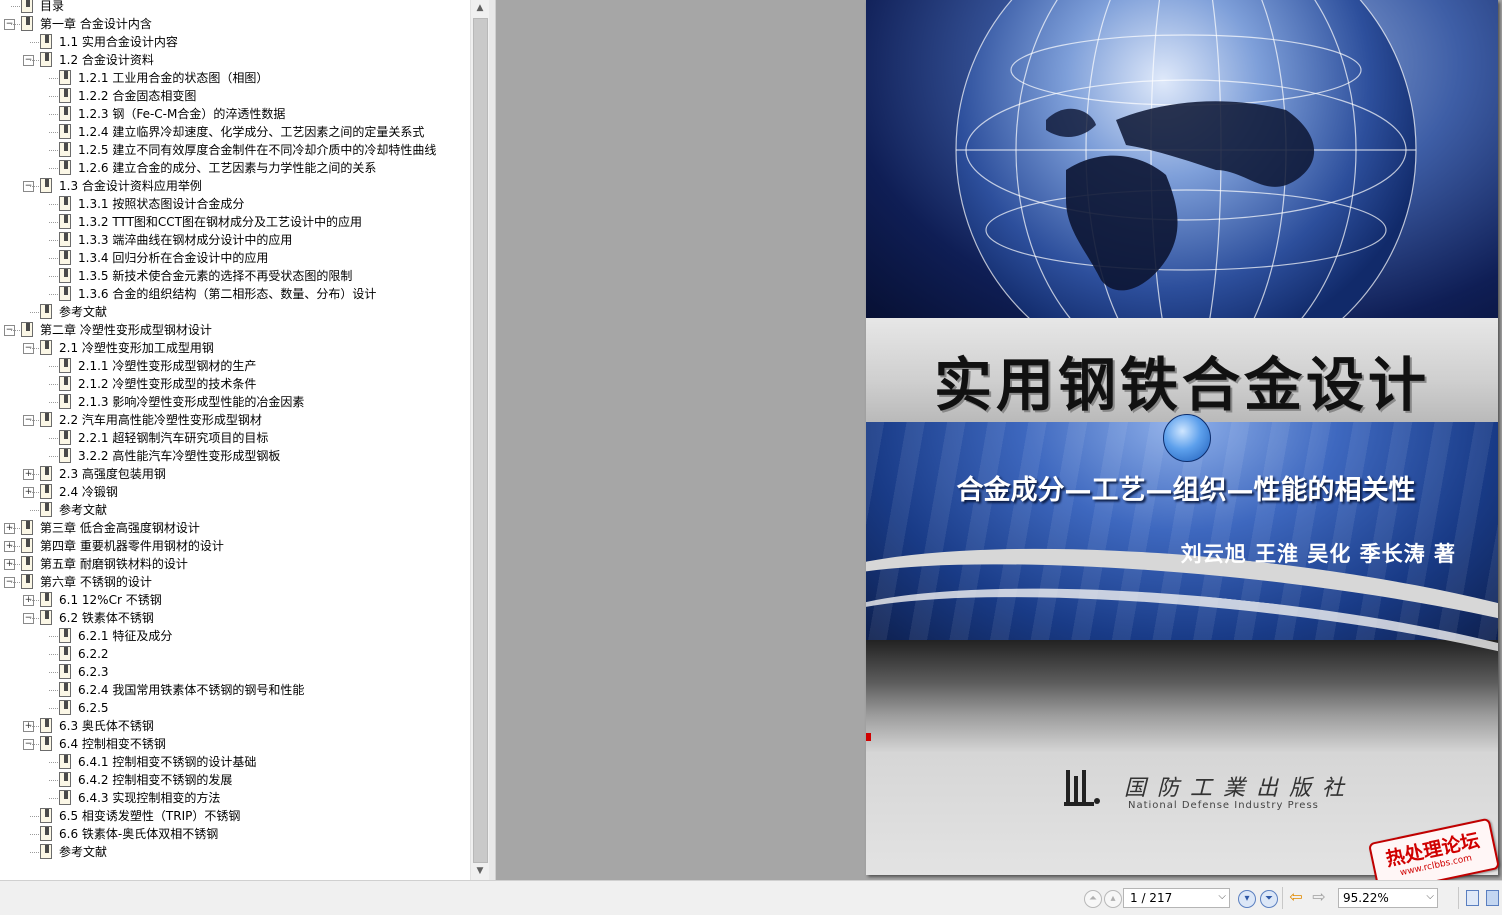  What do you see at coordinates (235, 690) in the screenshot?
I see `bookmark-item: 6.2.4 我国常用铁素体不锈钢的钢号和性能` at bounding box center [235, 690].